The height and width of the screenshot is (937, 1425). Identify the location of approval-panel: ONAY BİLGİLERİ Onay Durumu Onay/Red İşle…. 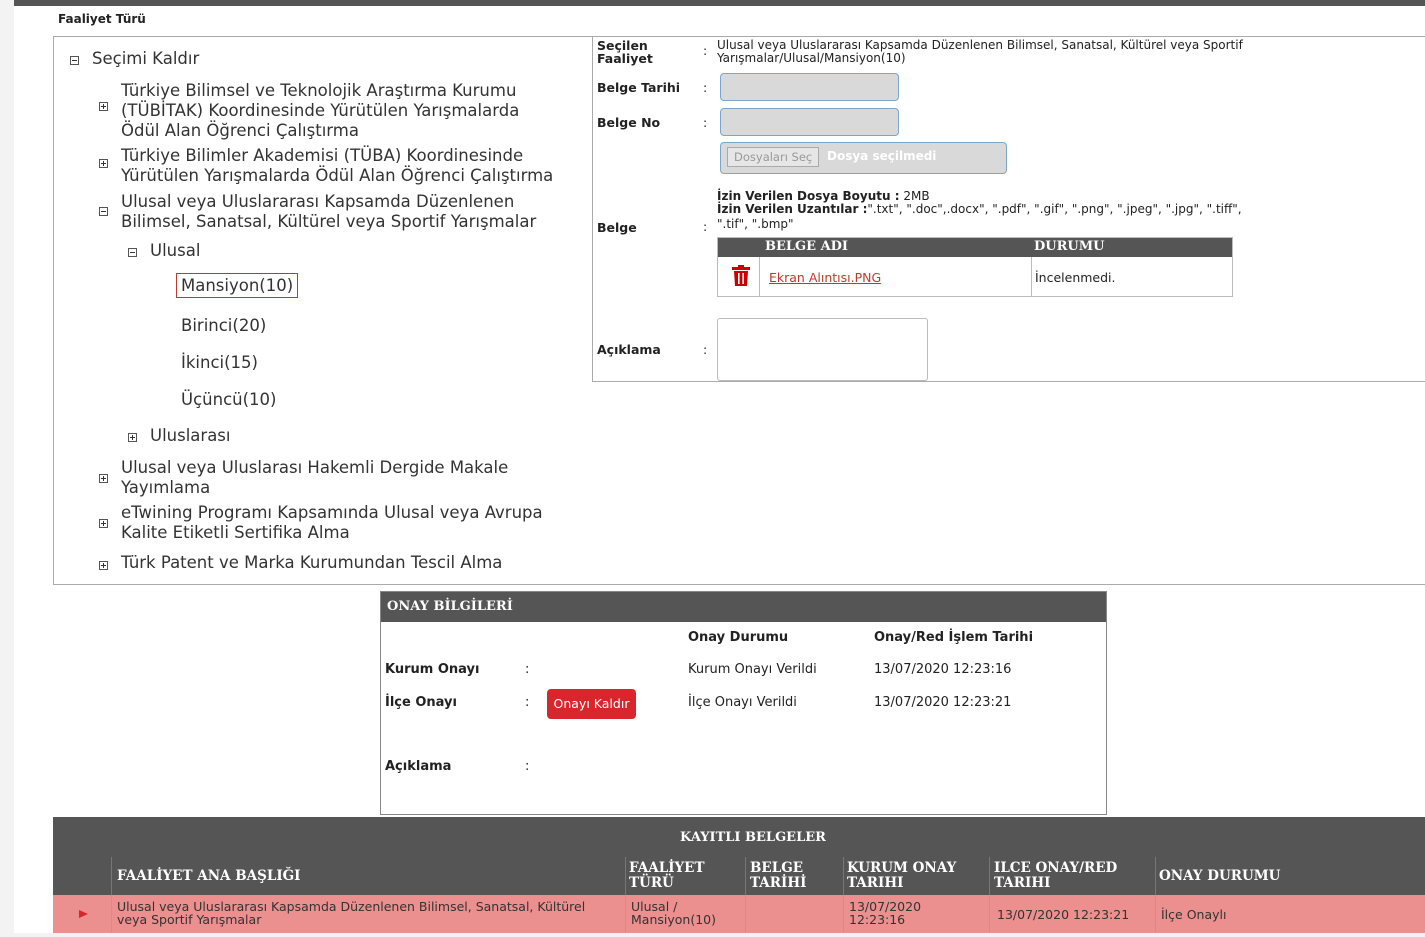
(743, 703).